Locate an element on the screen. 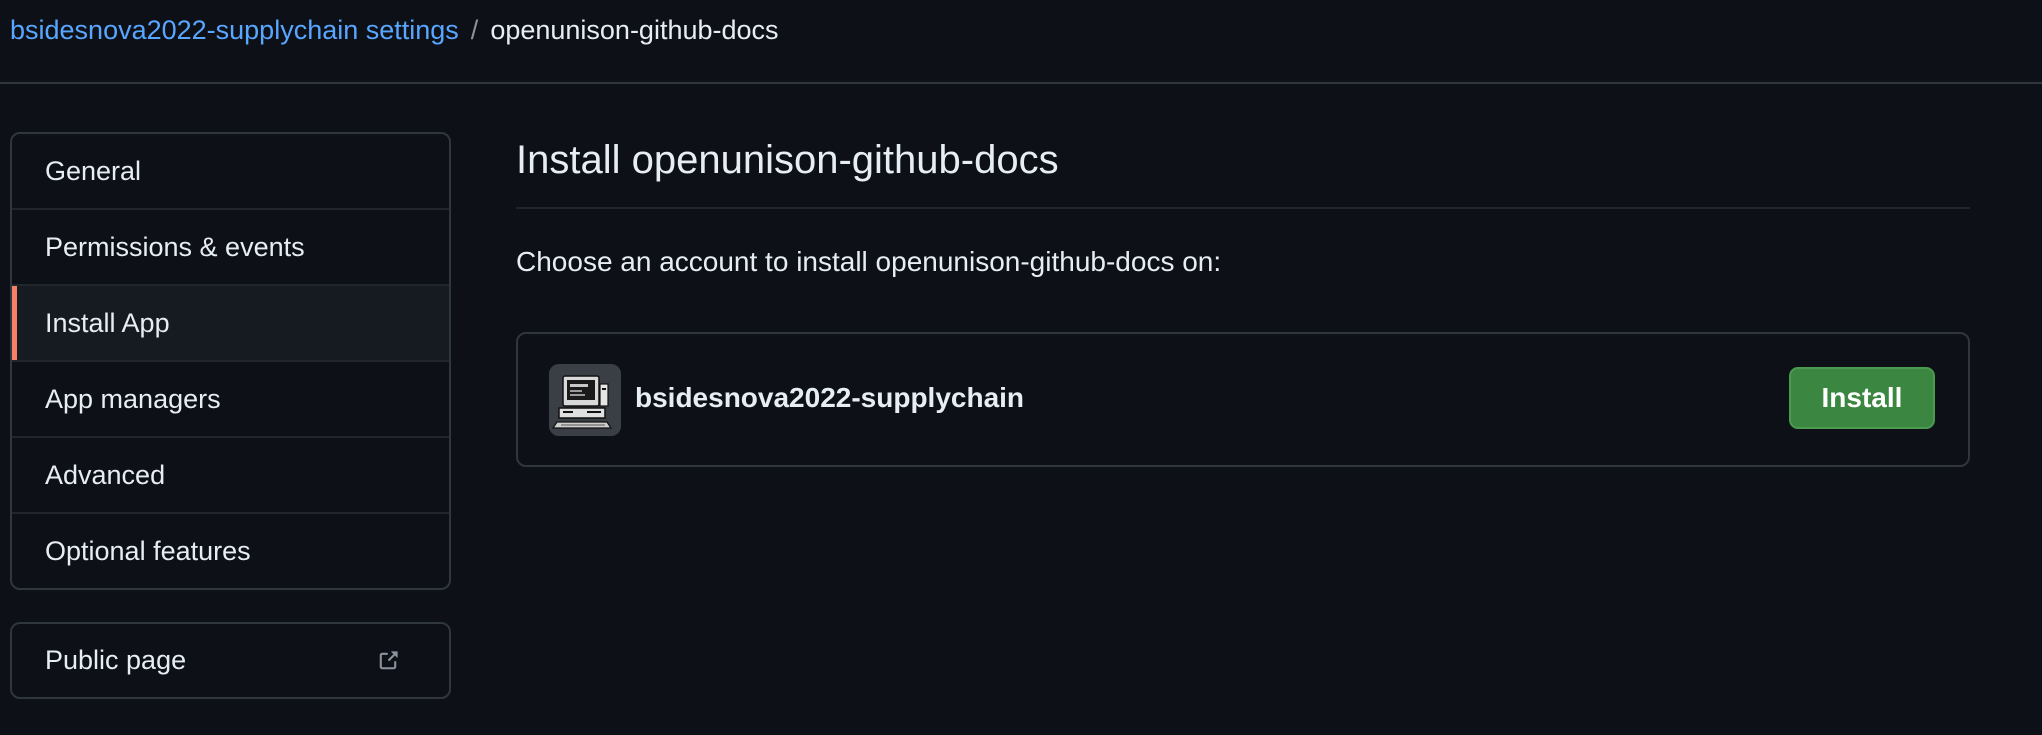 Image resolution: width=2042 pixels, height=735 pixels. breadcrumb-settings-link: bsidesnova2022-supplychain settings is located at coordinates (234, 30).